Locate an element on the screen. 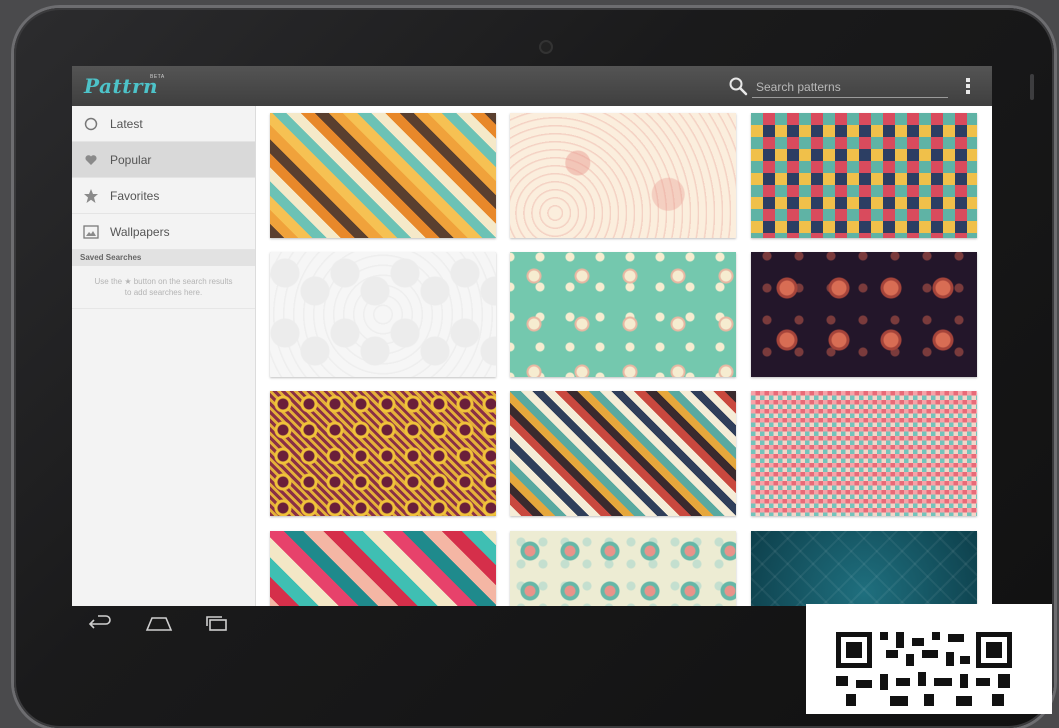  front-camera is located at coordinates (546, 47).